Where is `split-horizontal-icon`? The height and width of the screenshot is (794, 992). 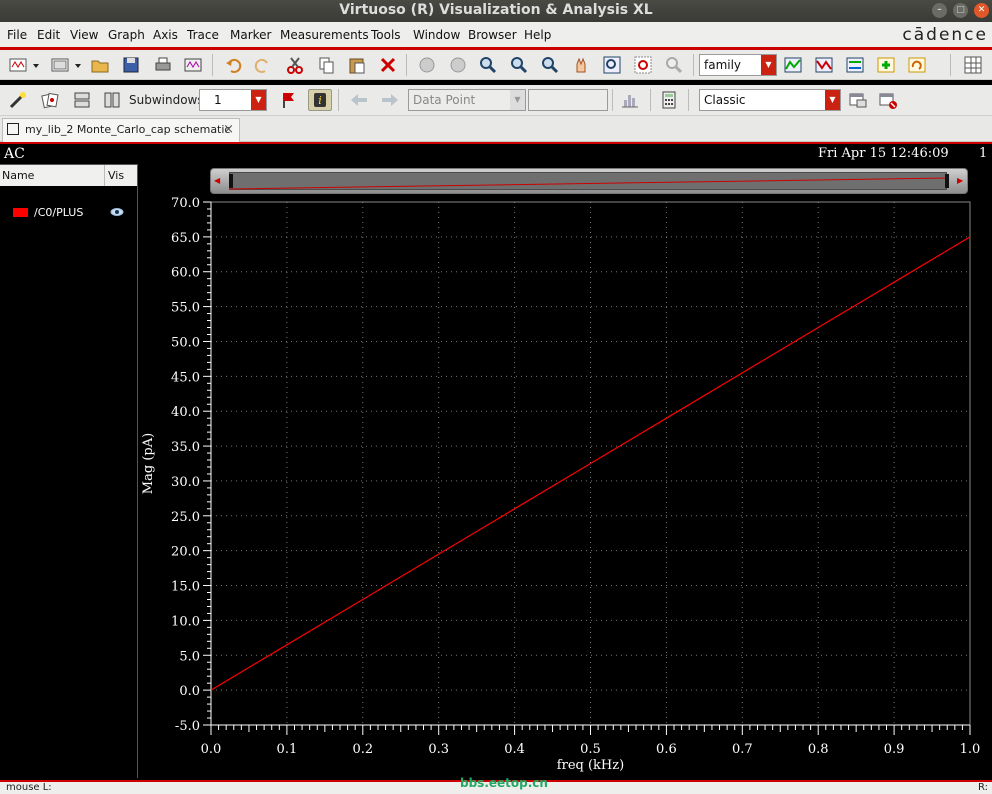 split-horizontal-icon is located at coordinates (82, 100).